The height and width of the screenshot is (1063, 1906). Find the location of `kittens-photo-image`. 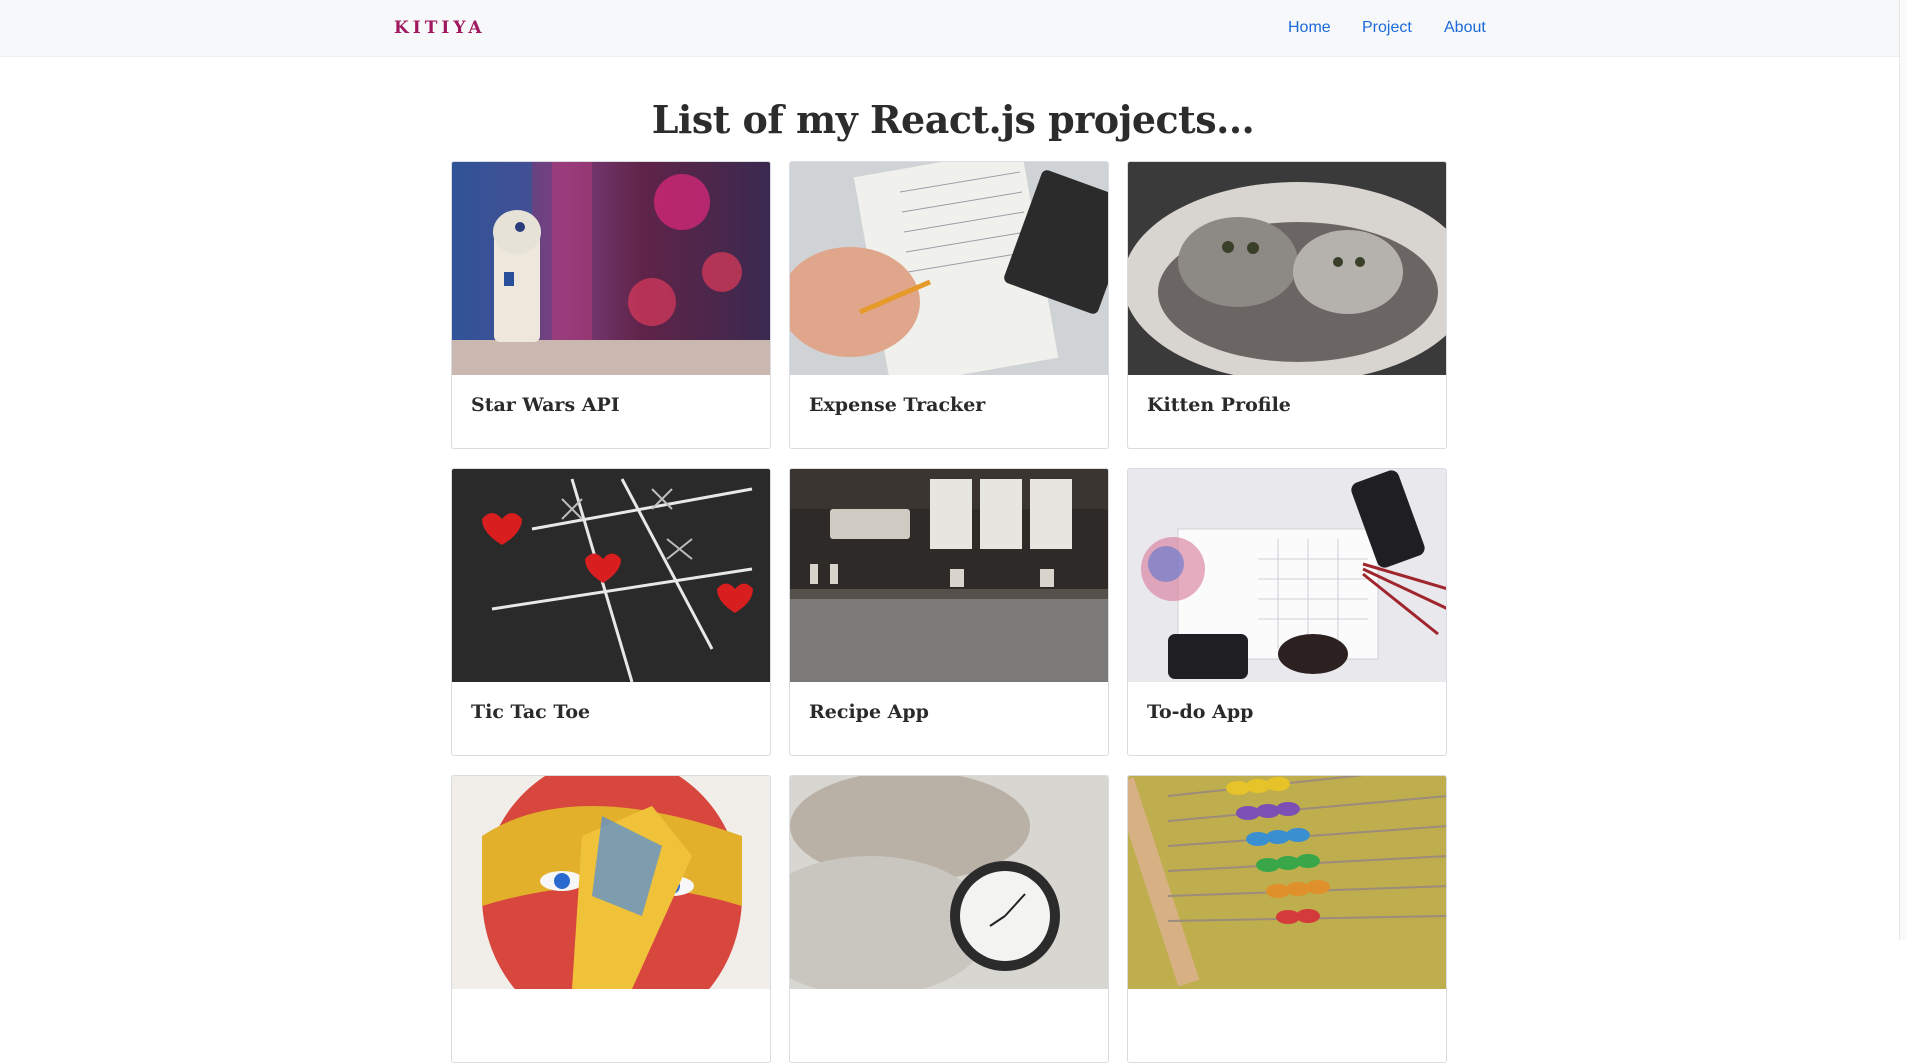

kittens-photo-image is located at coordinates (1287, 268).